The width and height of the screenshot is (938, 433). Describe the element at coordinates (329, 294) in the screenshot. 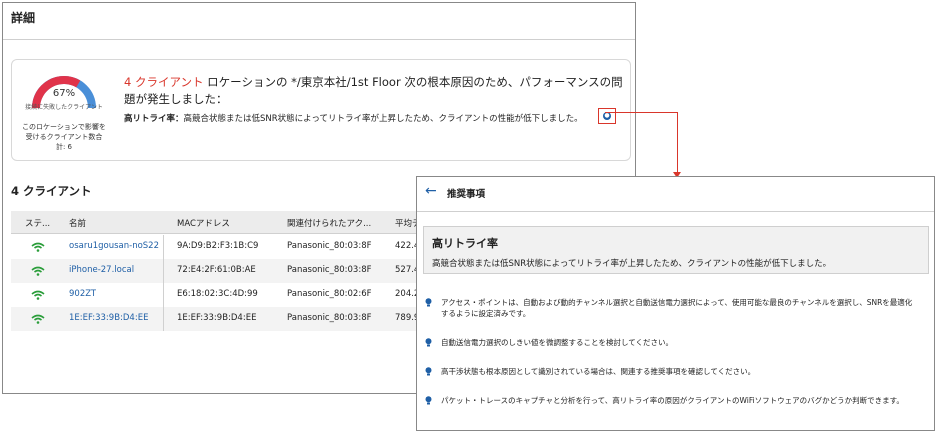

I see `client-ap: Panasonic_80:02:6F` at that location.